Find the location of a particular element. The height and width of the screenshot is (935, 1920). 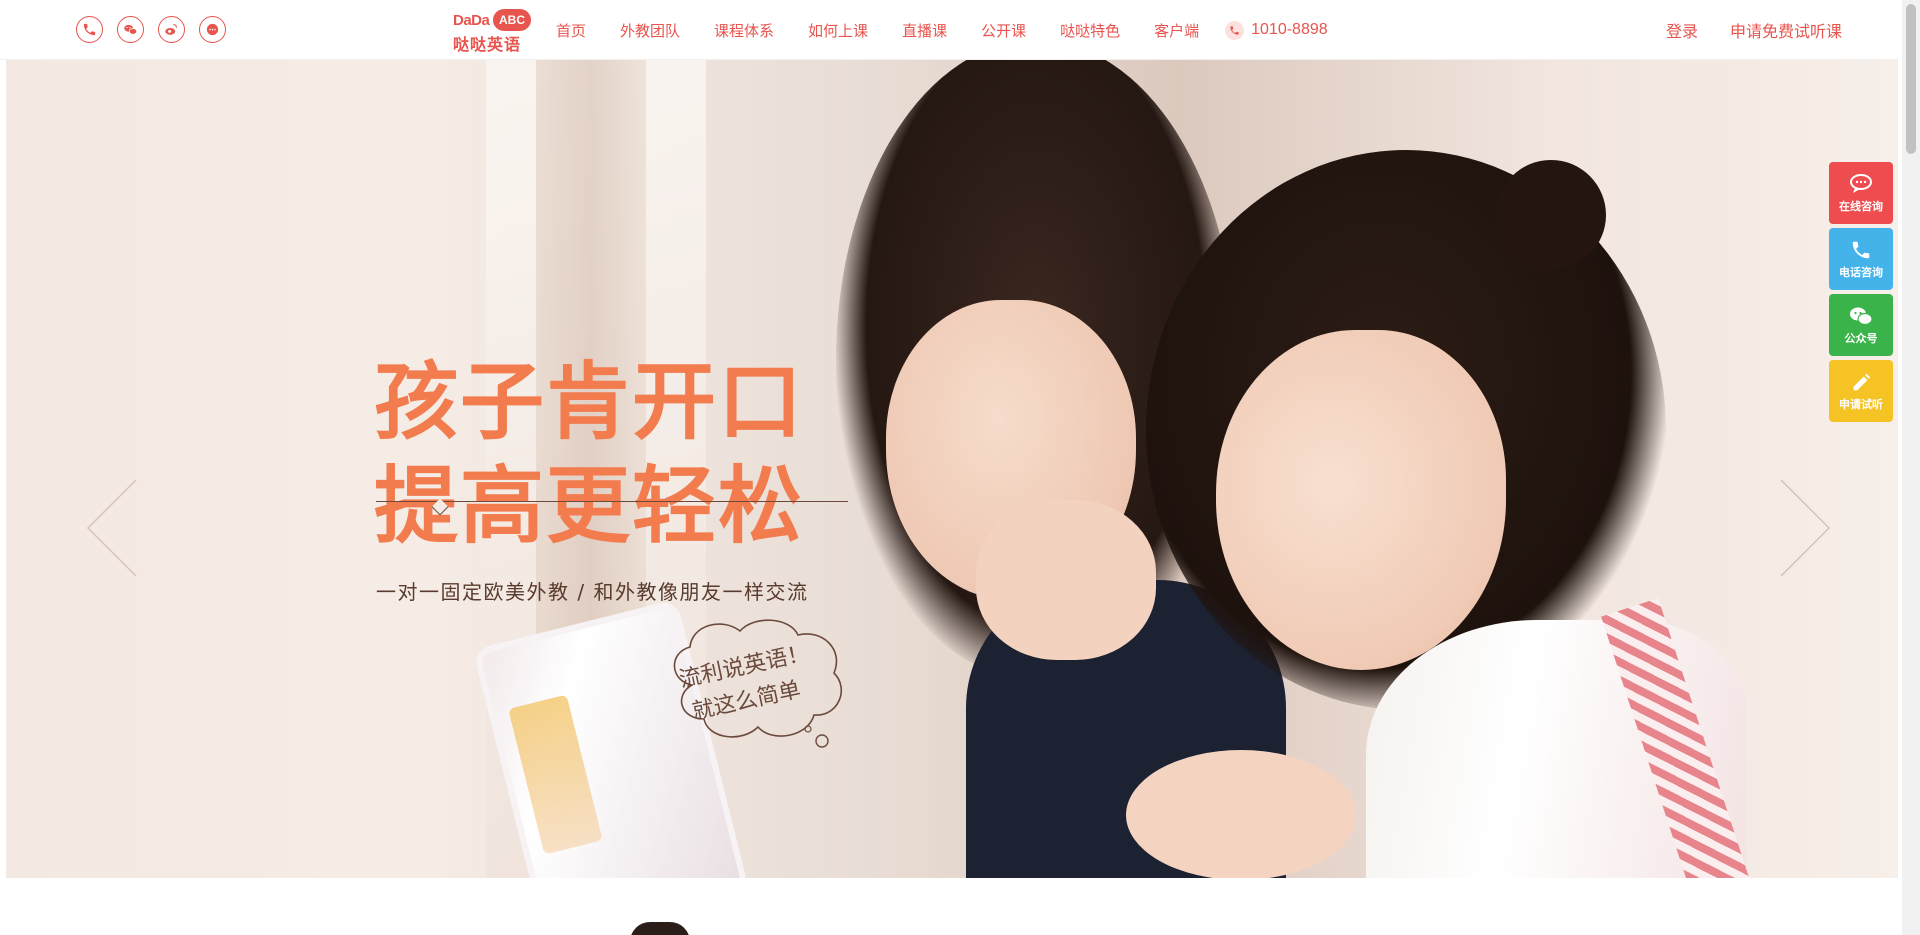

tablet-screen is located at coordinates (555, 774).